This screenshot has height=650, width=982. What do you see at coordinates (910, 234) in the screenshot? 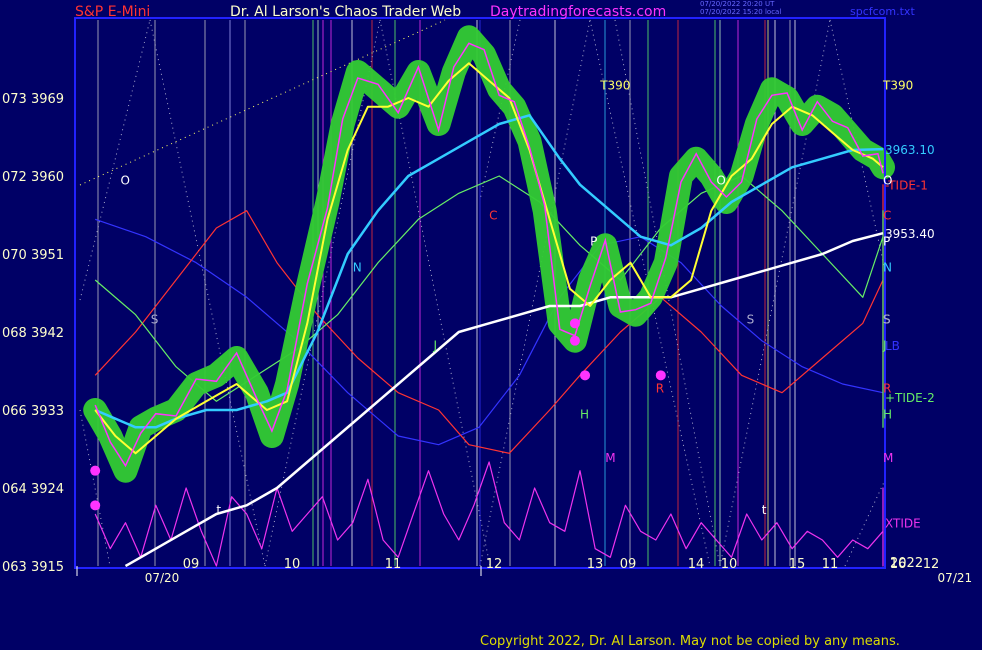
I see `right-label: 3953.40` at bounding box center [910, 234].